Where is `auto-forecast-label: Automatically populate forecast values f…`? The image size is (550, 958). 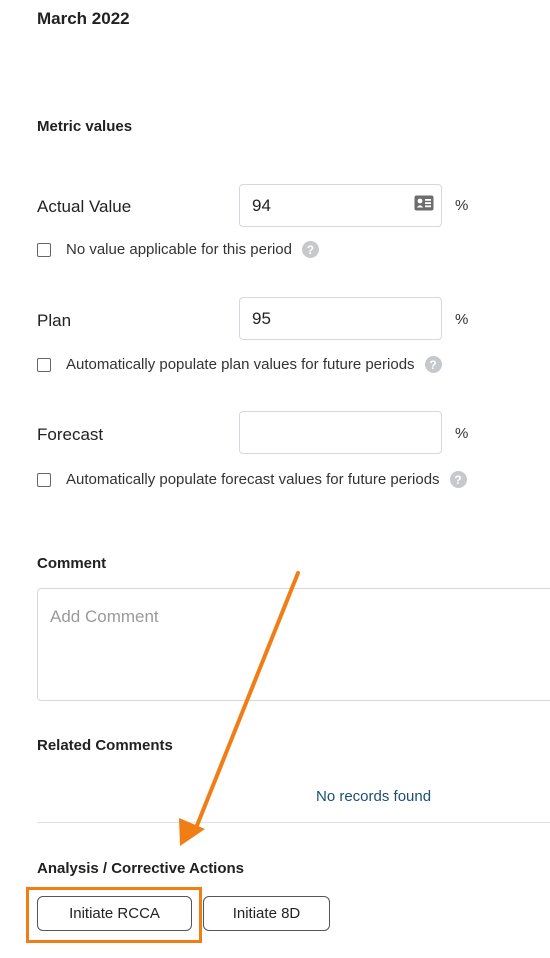
auto-forecast-label: Automatically populate forecast values f… is located at coordinates (253, 479).